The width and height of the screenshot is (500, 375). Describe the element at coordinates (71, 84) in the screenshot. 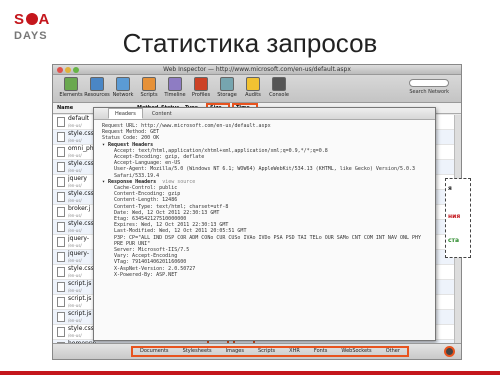

I see `elements-icon` at that location.